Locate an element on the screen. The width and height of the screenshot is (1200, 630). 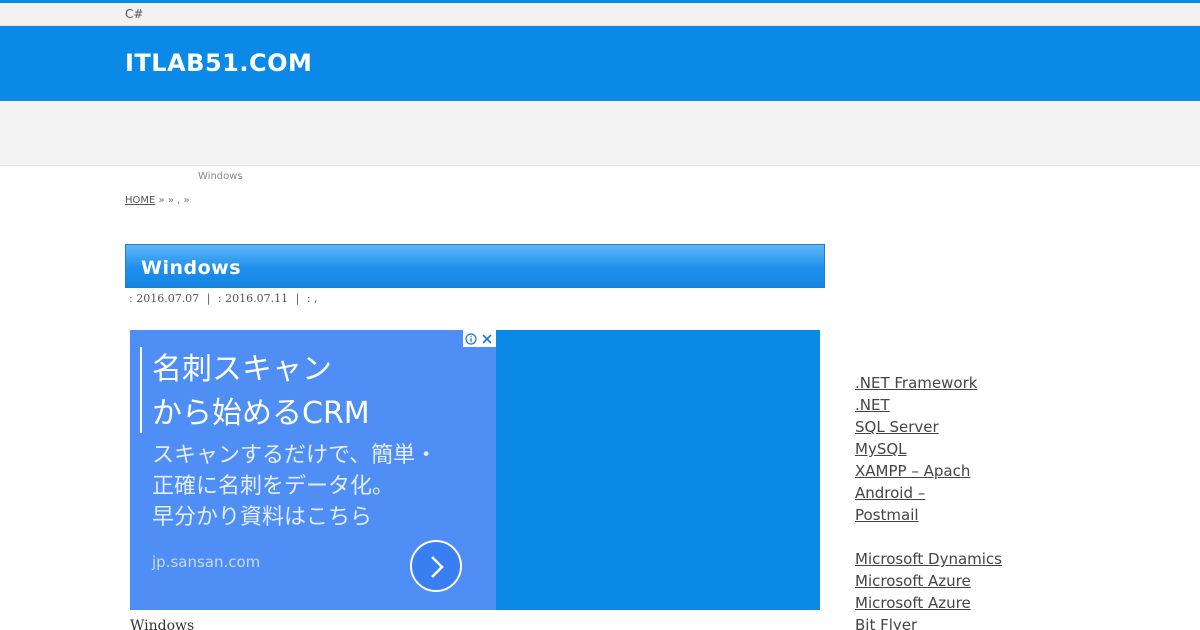
ad-description: スキャンするだけで、簡単・ 正確に名刺をデータ化。 早分かり資料はこちら is located at coordinates (317, 486).